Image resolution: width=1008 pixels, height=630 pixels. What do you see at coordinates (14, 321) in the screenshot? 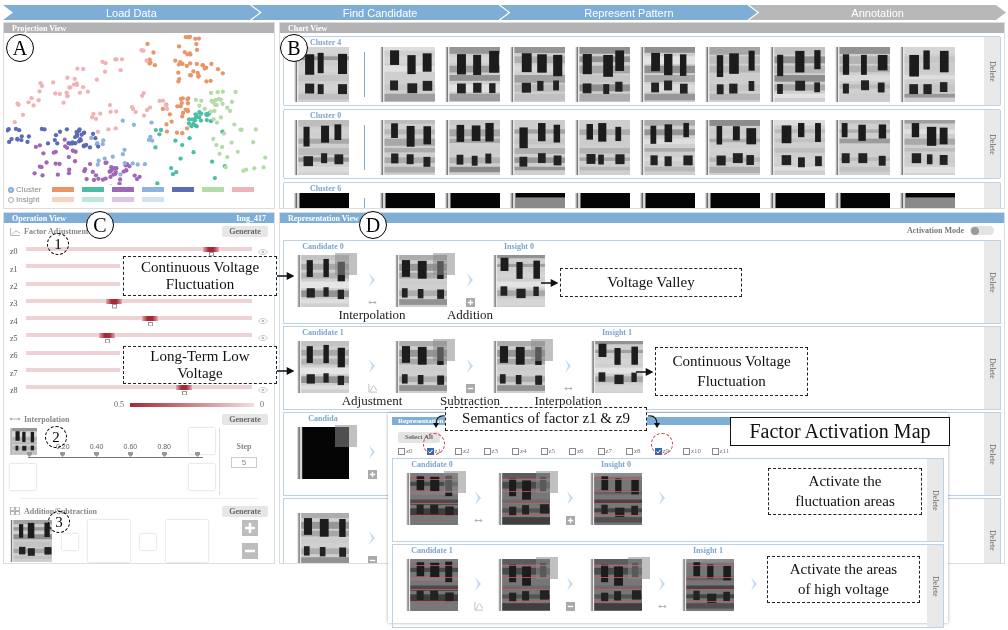
I see `factor-label: z4` at bounding box center [14, 321].